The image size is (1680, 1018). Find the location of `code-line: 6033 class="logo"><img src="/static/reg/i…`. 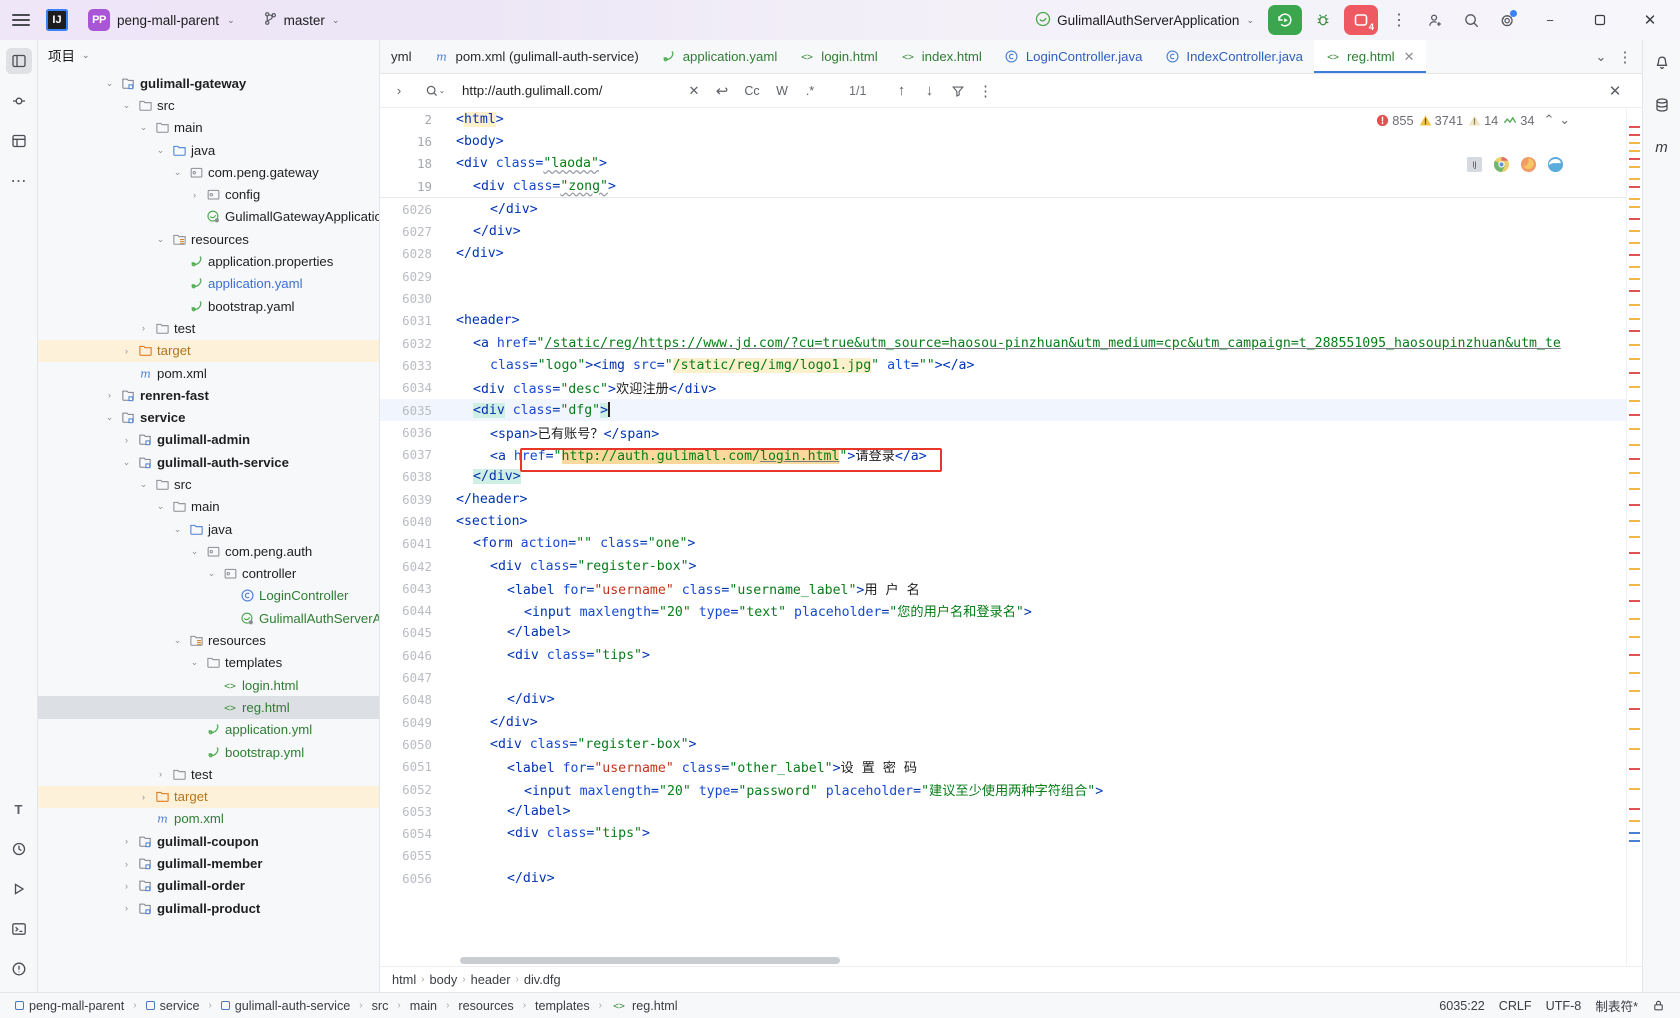

code-line: 6033 class="logo"><img src="/static/reg/i… is located at coordinates (1003, 365).